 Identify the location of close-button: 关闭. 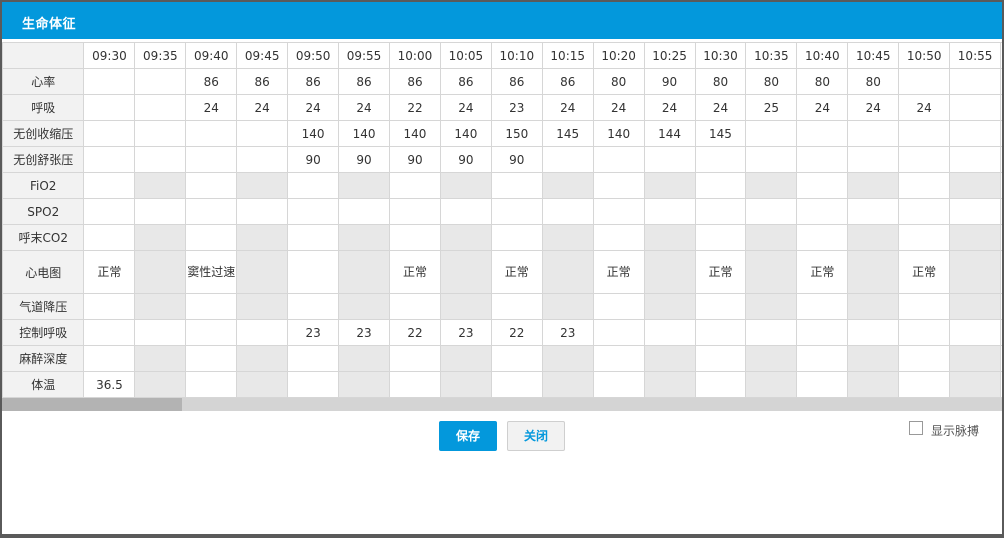
(536, 436).